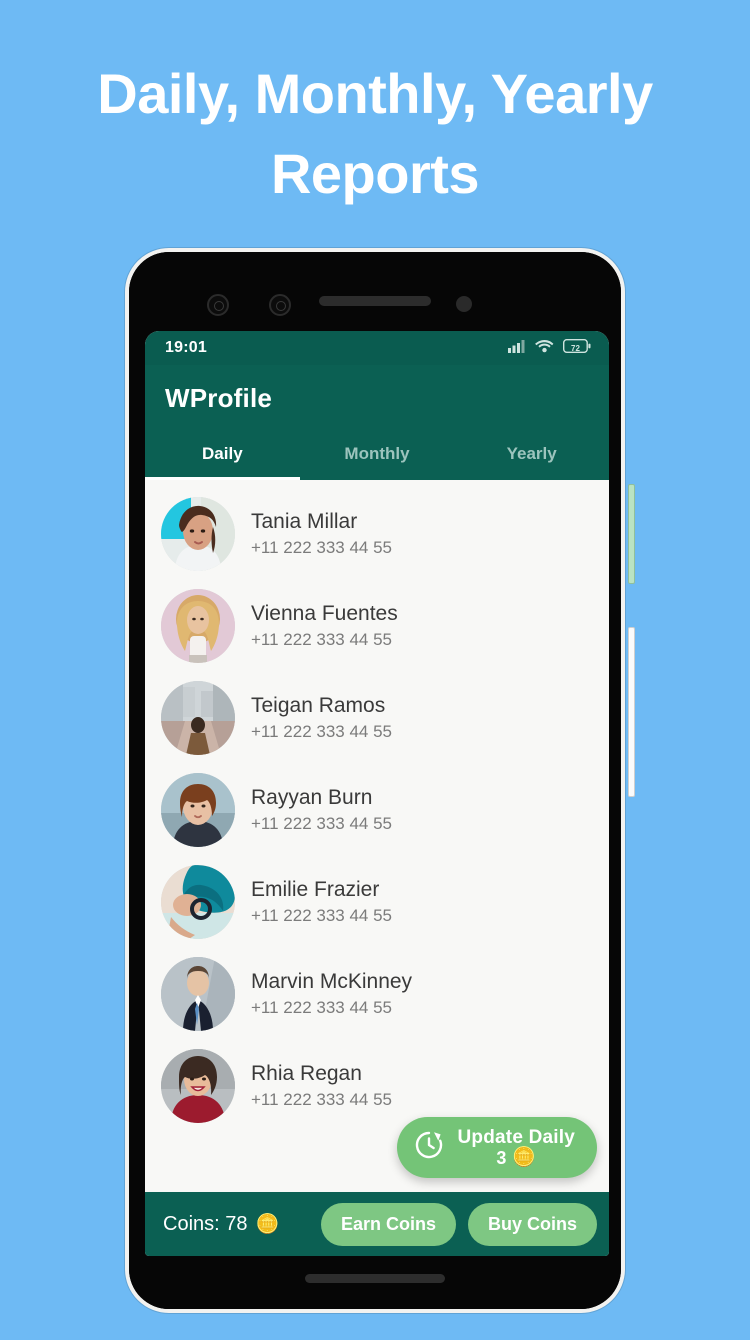 This screenshot has height=1340, width=750. What do you see at coordinates (532, 1224) in the screenshot?
I see `buy-coins-button: Buy Coins` at bounding box center [532, 1224].